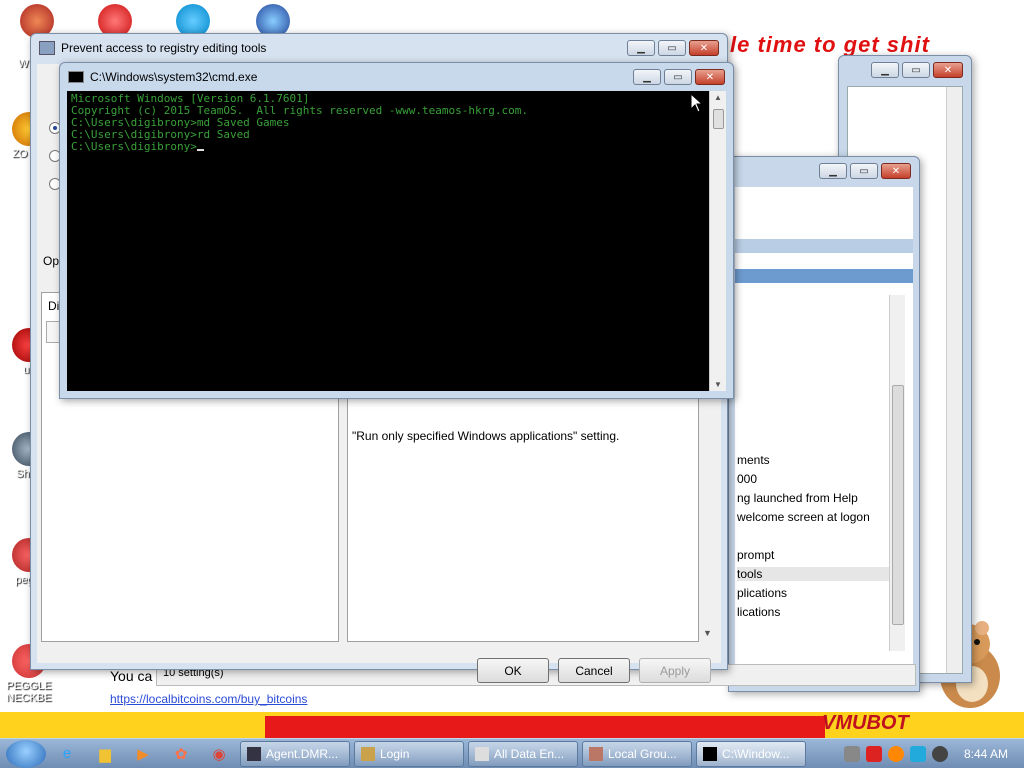 This screenshot has height=768, width=1024. Describe the element at coordinates (208, 699) in the screenshot. I see `bitcoin-link: https://localbitcoins.com/buy_bitcoins` at that location.